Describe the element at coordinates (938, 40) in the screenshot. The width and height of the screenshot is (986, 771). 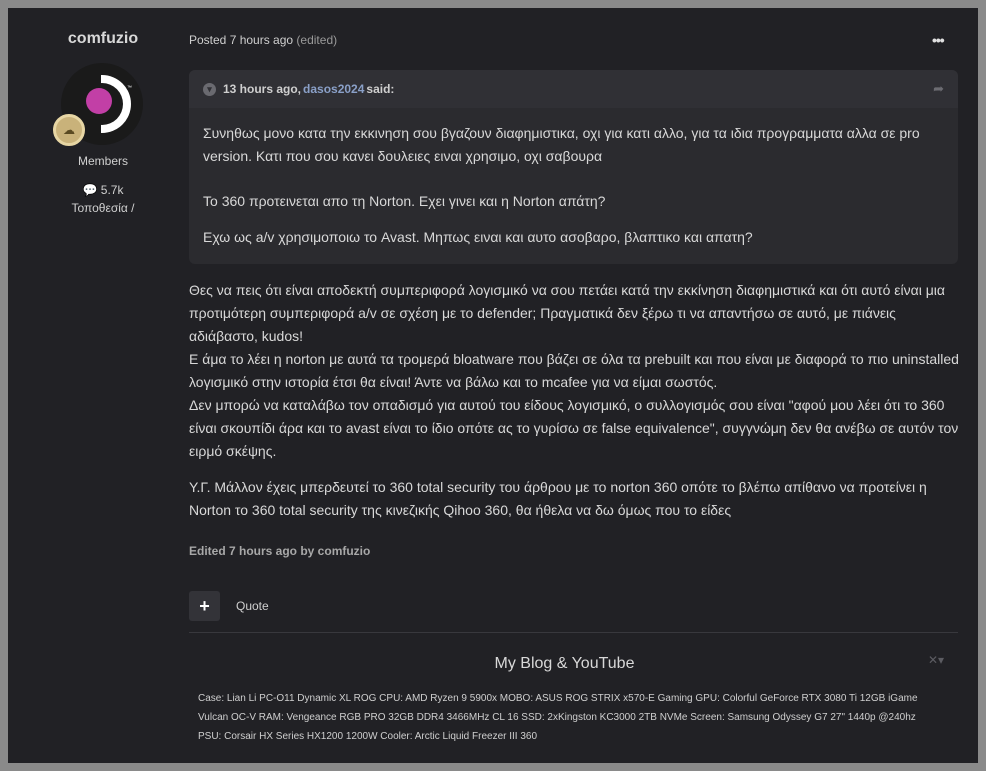
I see `more-options-icon: •••` at that location.